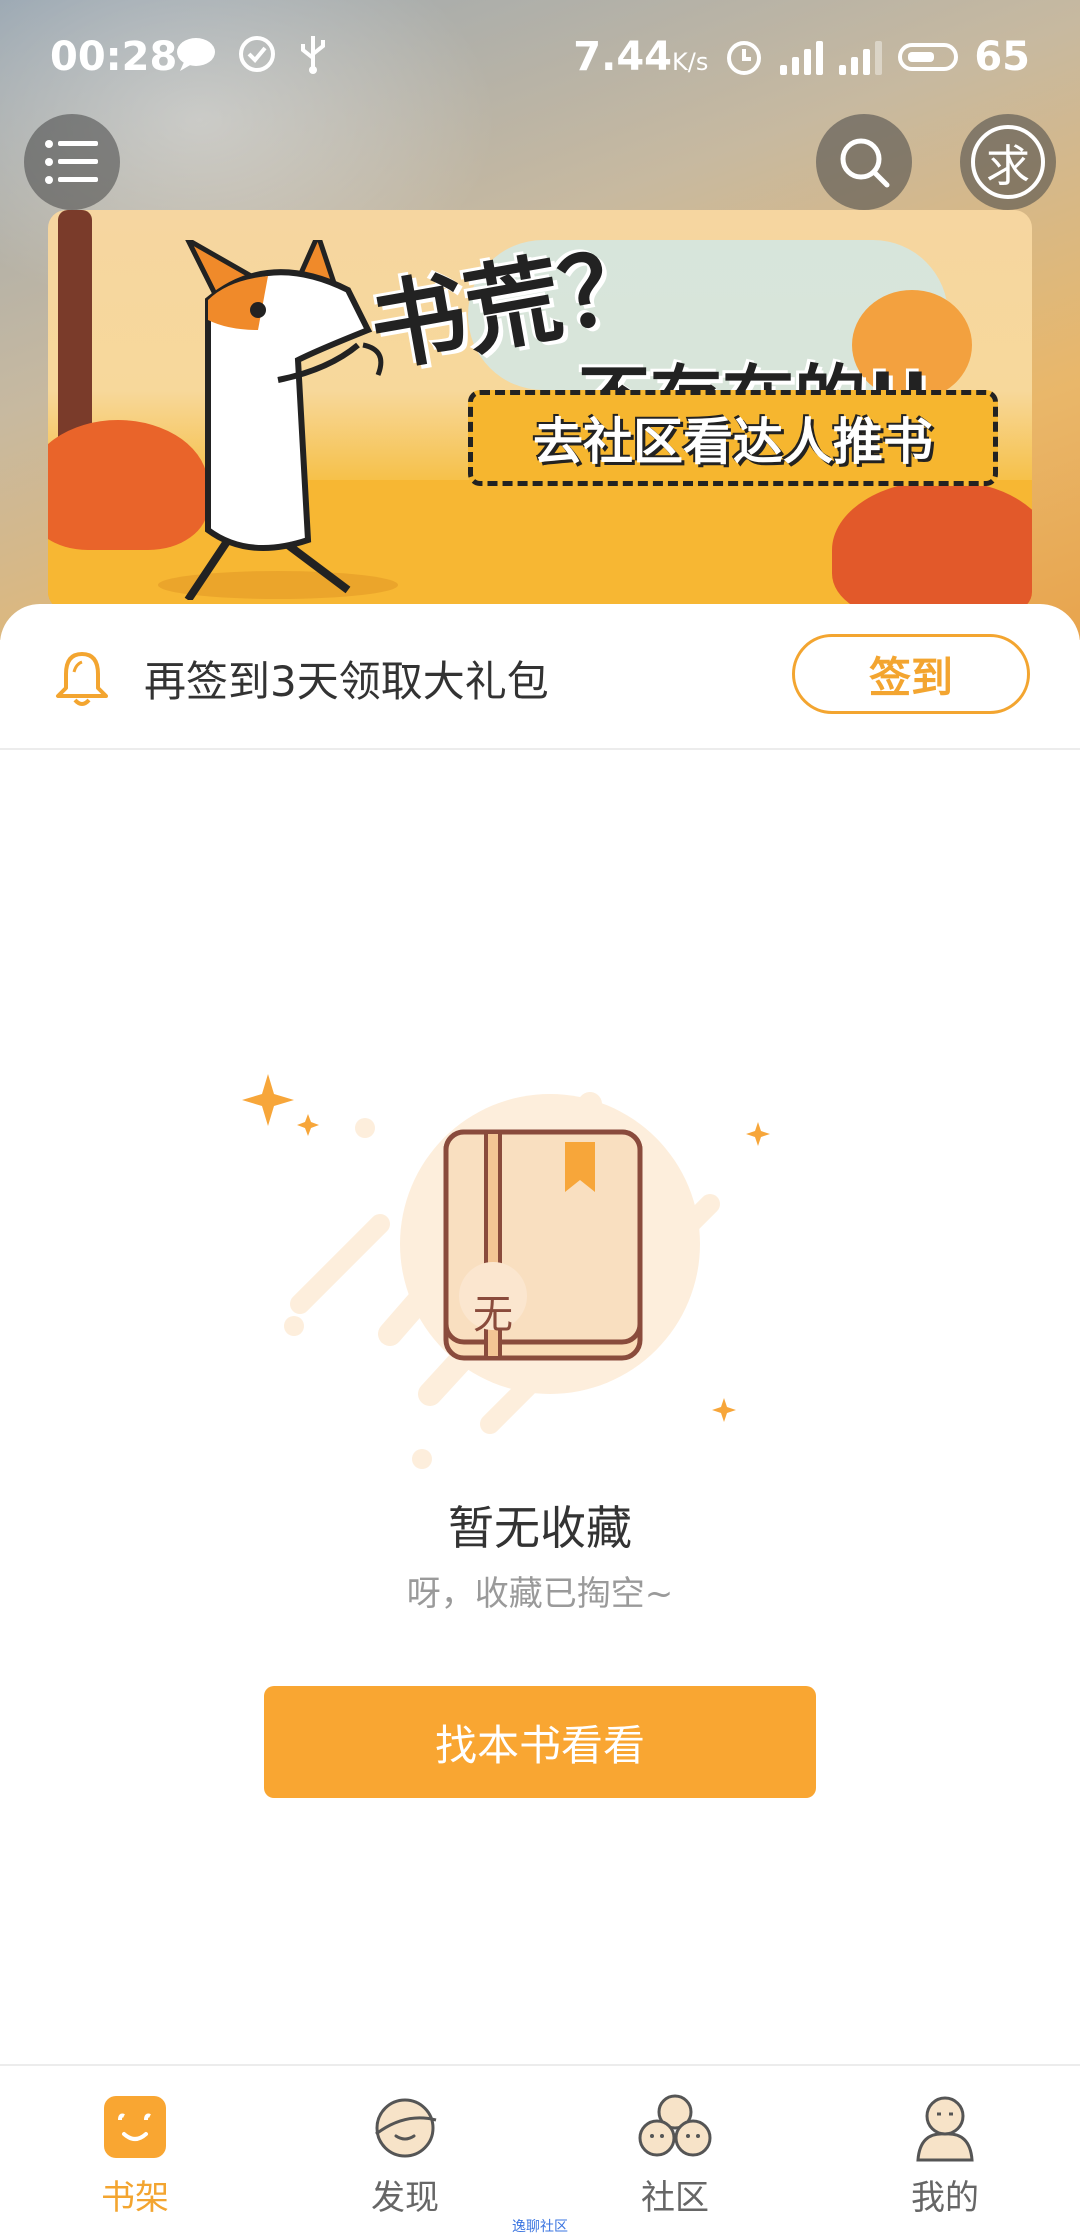  Describe the element at coordinates (406, 2128) in the screenshot. I see `discover-icon` at that location.